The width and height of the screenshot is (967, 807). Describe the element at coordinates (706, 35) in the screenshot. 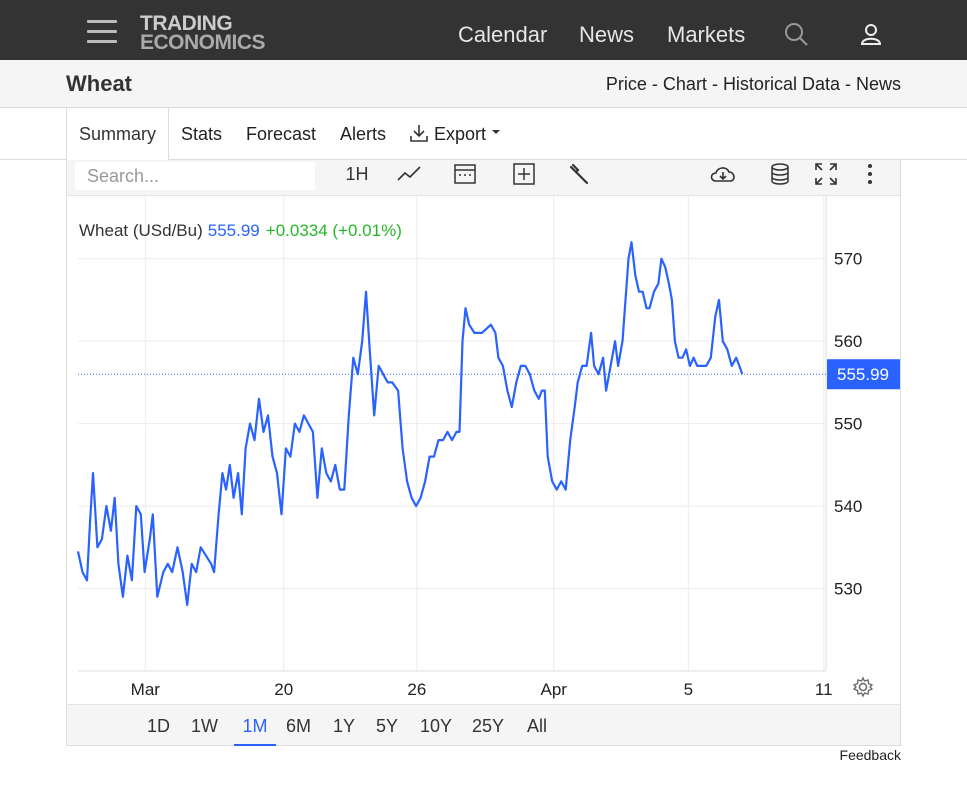

I see `nav-markets: Markets` at that location.